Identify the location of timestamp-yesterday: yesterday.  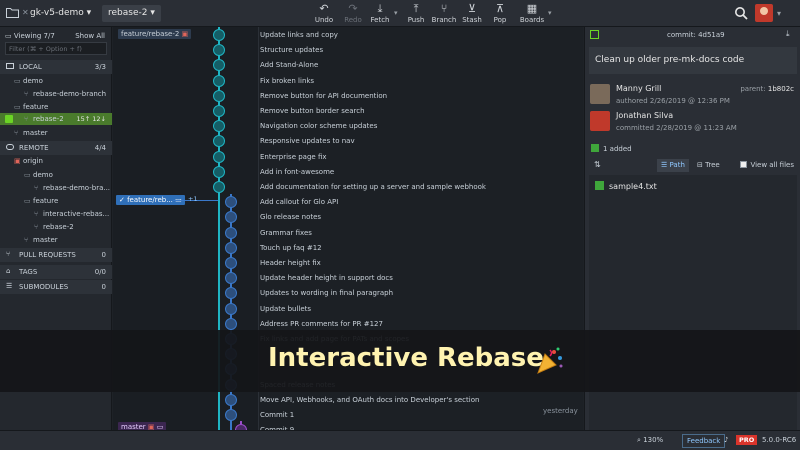
(560, 411).